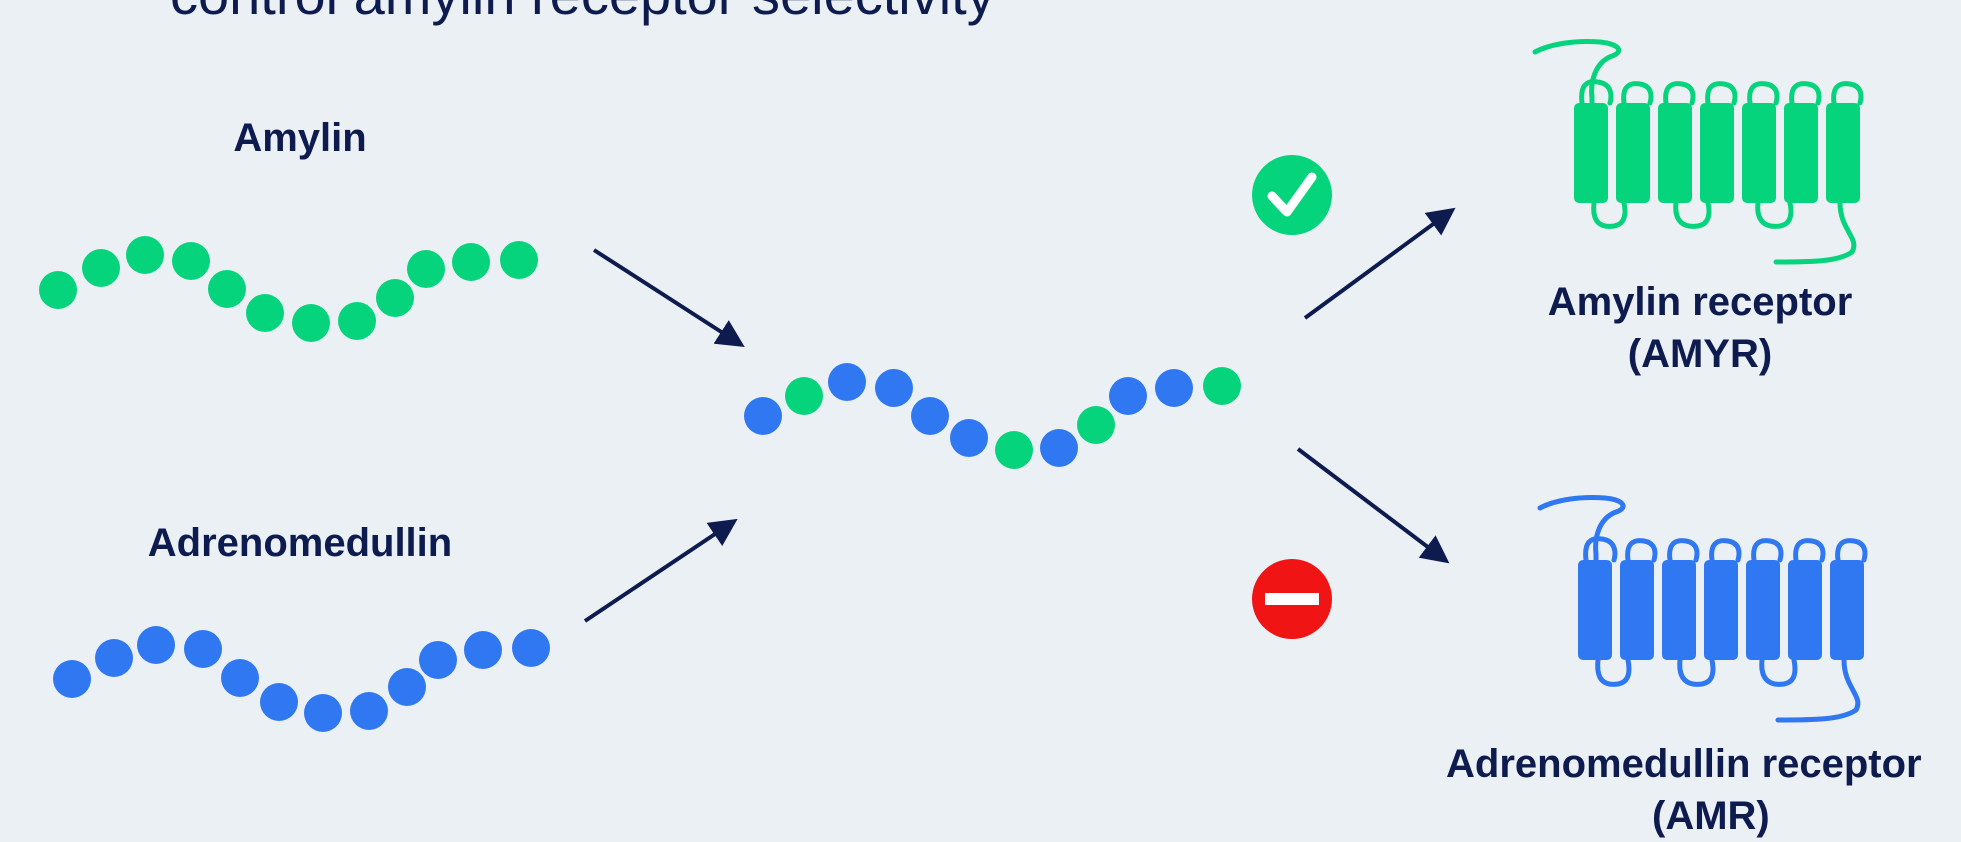  I want to click on arrow-hybrid-to-amr, so click(1373, 505).